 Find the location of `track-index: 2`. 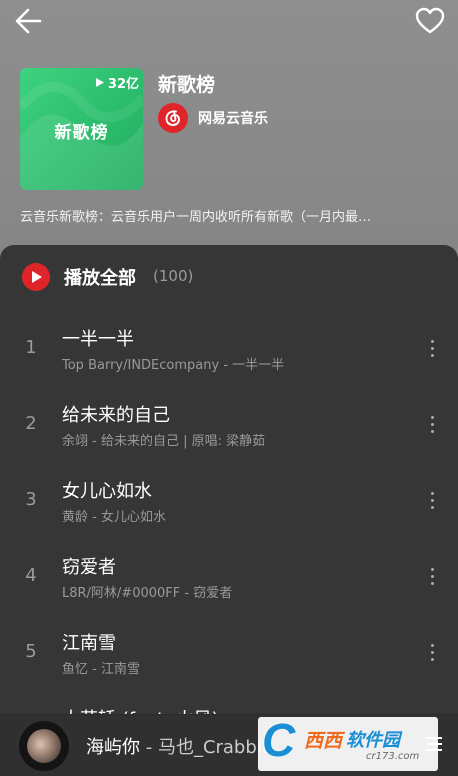

track-index: 2 is located at coordinates (31, 423).